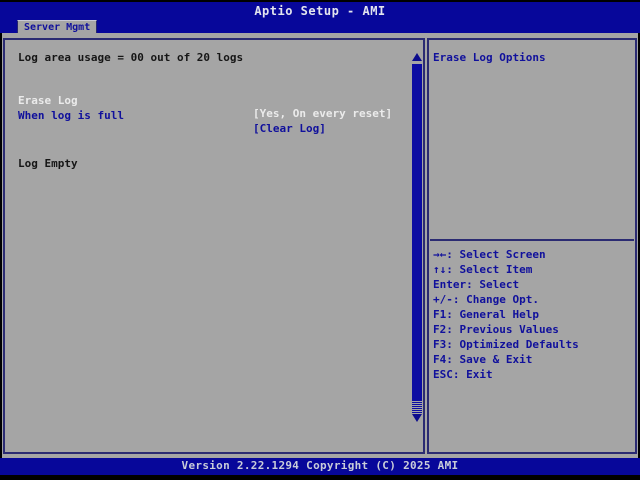  What do you see at coordinates (532, 240) in the screenshot?
I see `help-panel-divider` at bounding box center [532, 240].